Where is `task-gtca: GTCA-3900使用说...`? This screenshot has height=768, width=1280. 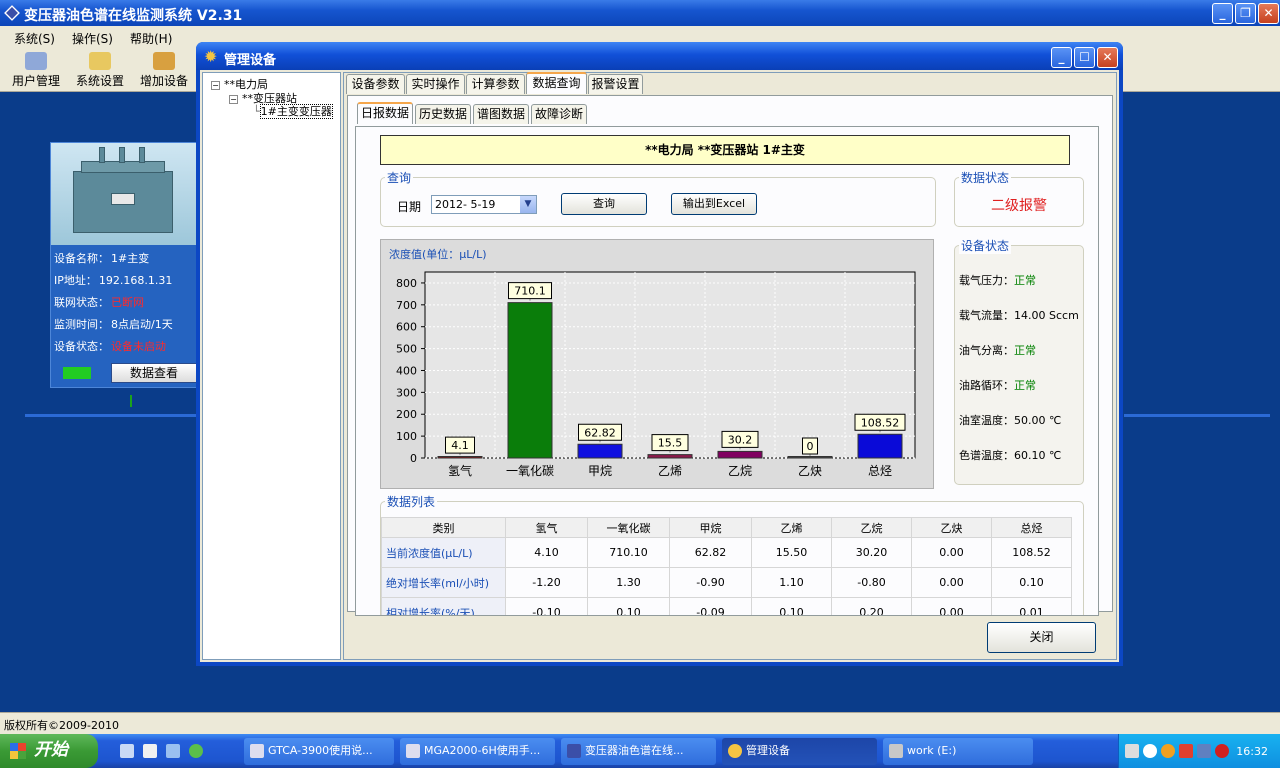
task-gtca: GTCA-3900使用说... is located at coordinates (319, 751).